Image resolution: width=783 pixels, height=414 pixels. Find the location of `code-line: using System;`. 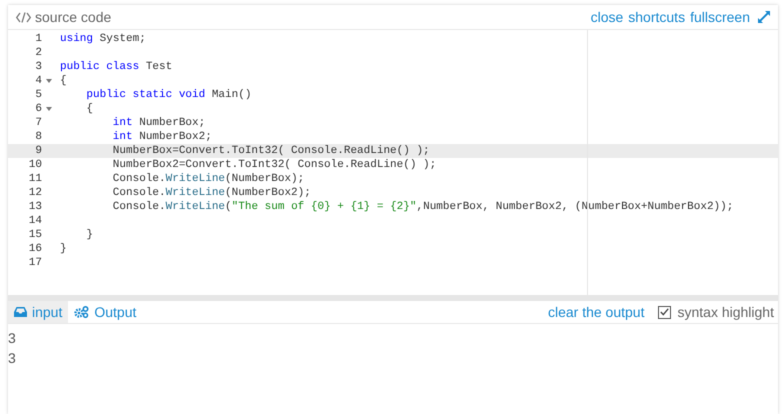

code-line: using System; is located at coordinates (102, 39).